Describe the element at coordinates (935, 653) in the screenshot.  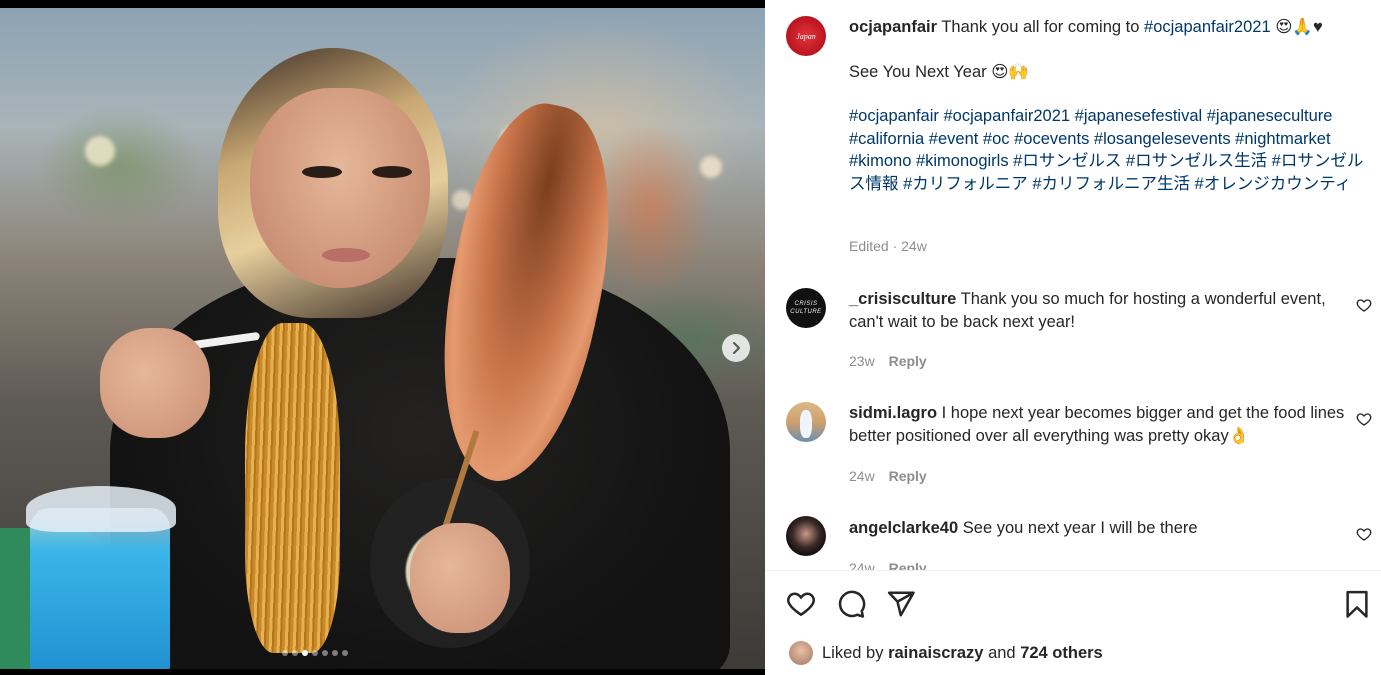
I see `liker-username: rainaiscrazy` at that location.